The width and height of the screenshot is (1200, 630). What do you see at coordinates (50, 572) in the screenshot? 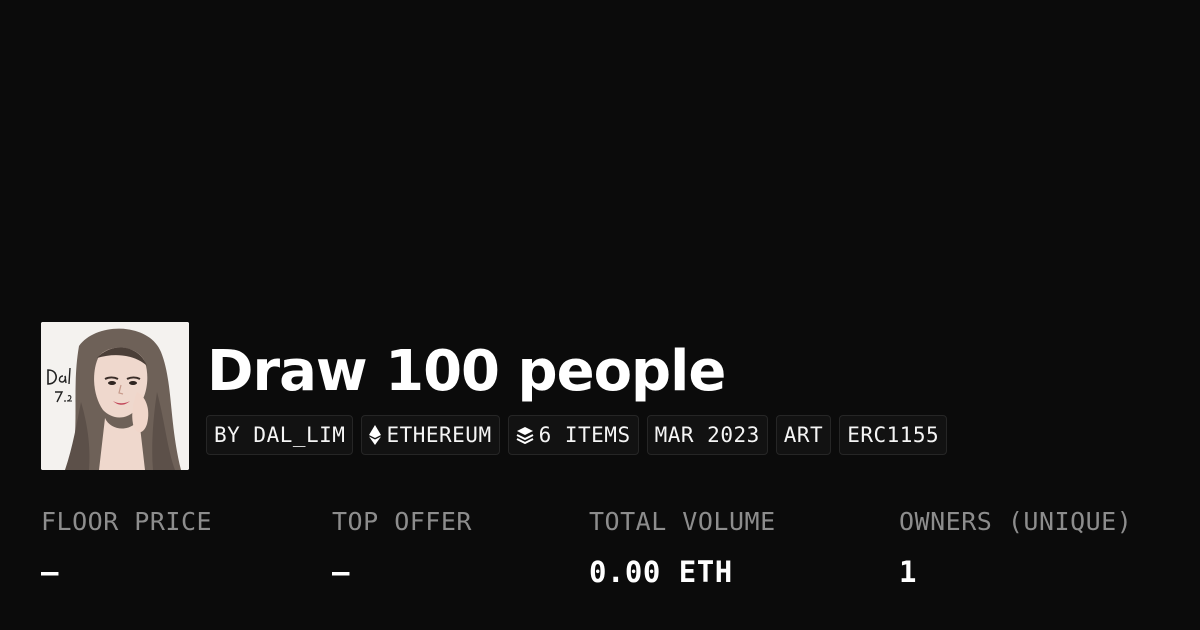
I see `floor-price-value: –` at bounding box center [50, 572].